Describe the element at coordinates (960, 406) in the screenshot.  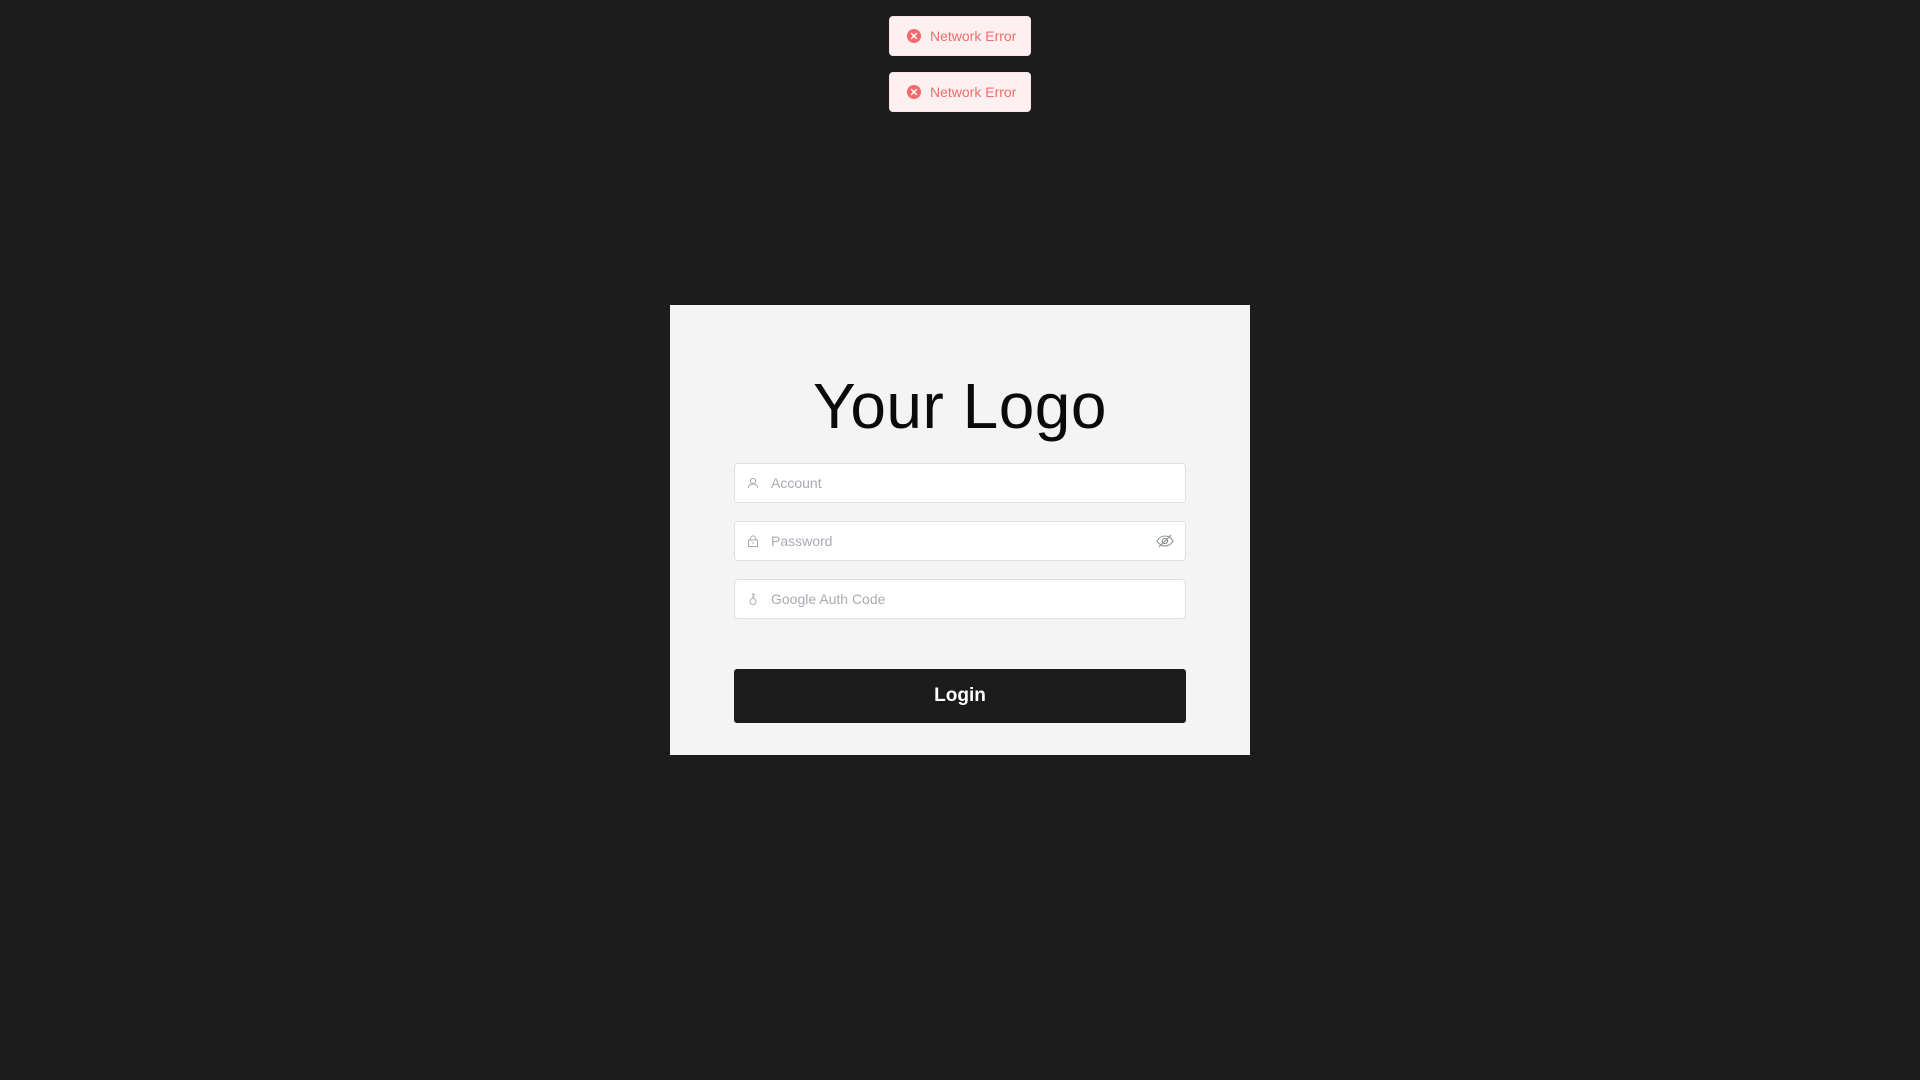
I see `logo-text: Your Logo` at that location.